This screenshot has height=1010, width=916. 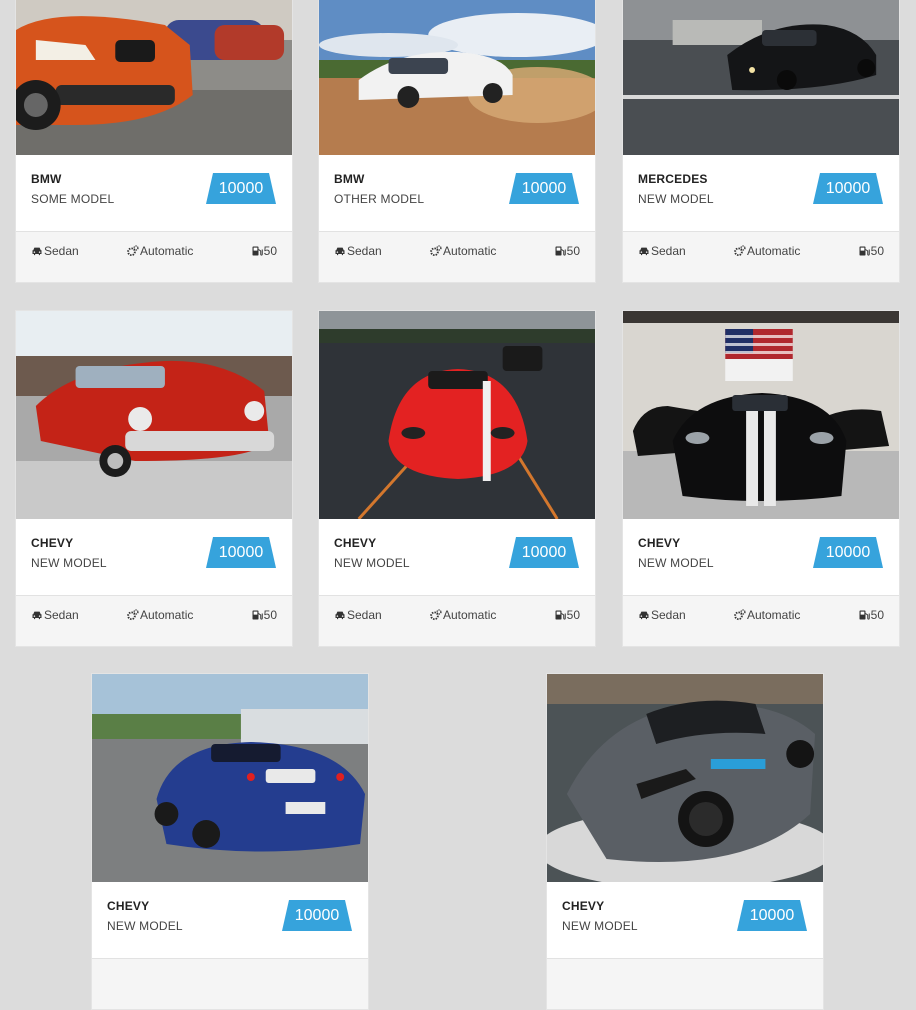 I want to click on car-model: OTHER MODEL, so click(x=379, y=199).